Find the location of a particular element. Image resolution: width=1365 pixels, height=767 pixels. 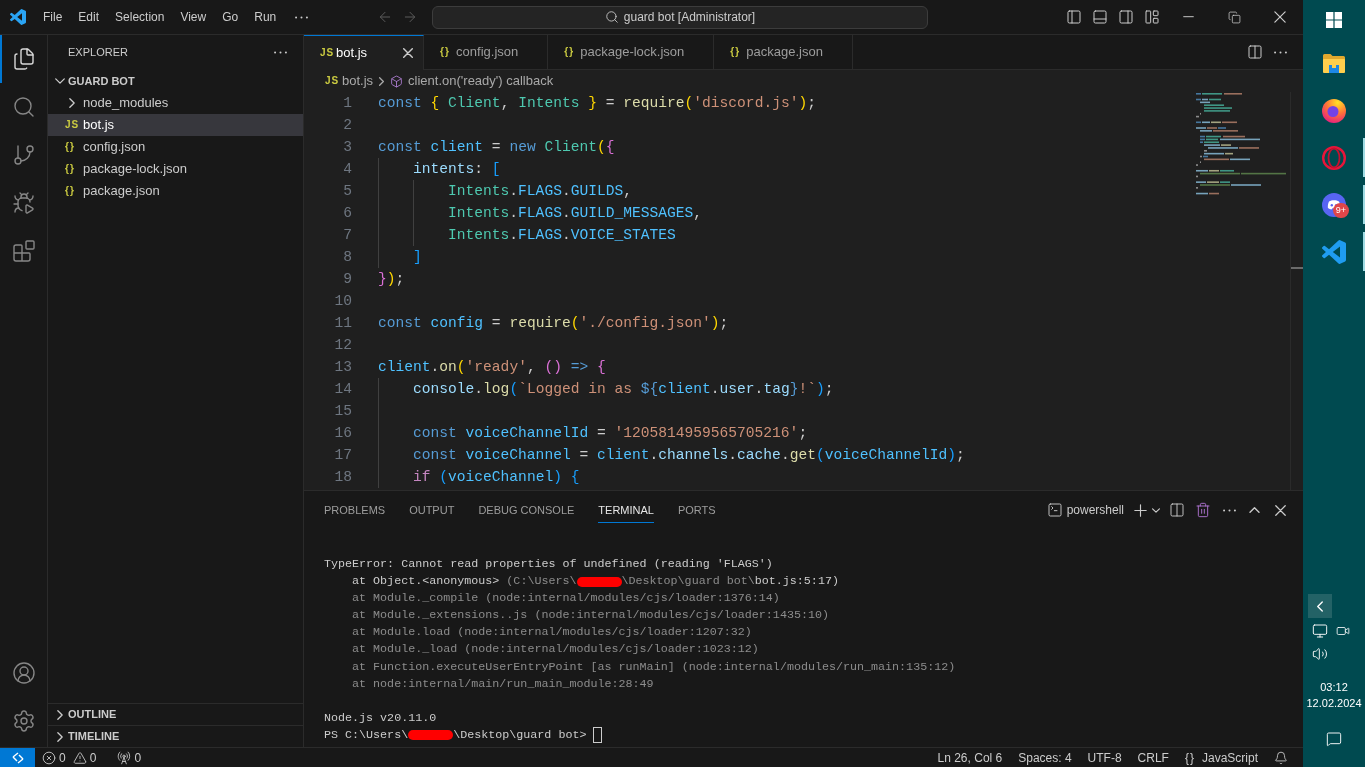

line-number: 2 is located at coordinates (347, 125).